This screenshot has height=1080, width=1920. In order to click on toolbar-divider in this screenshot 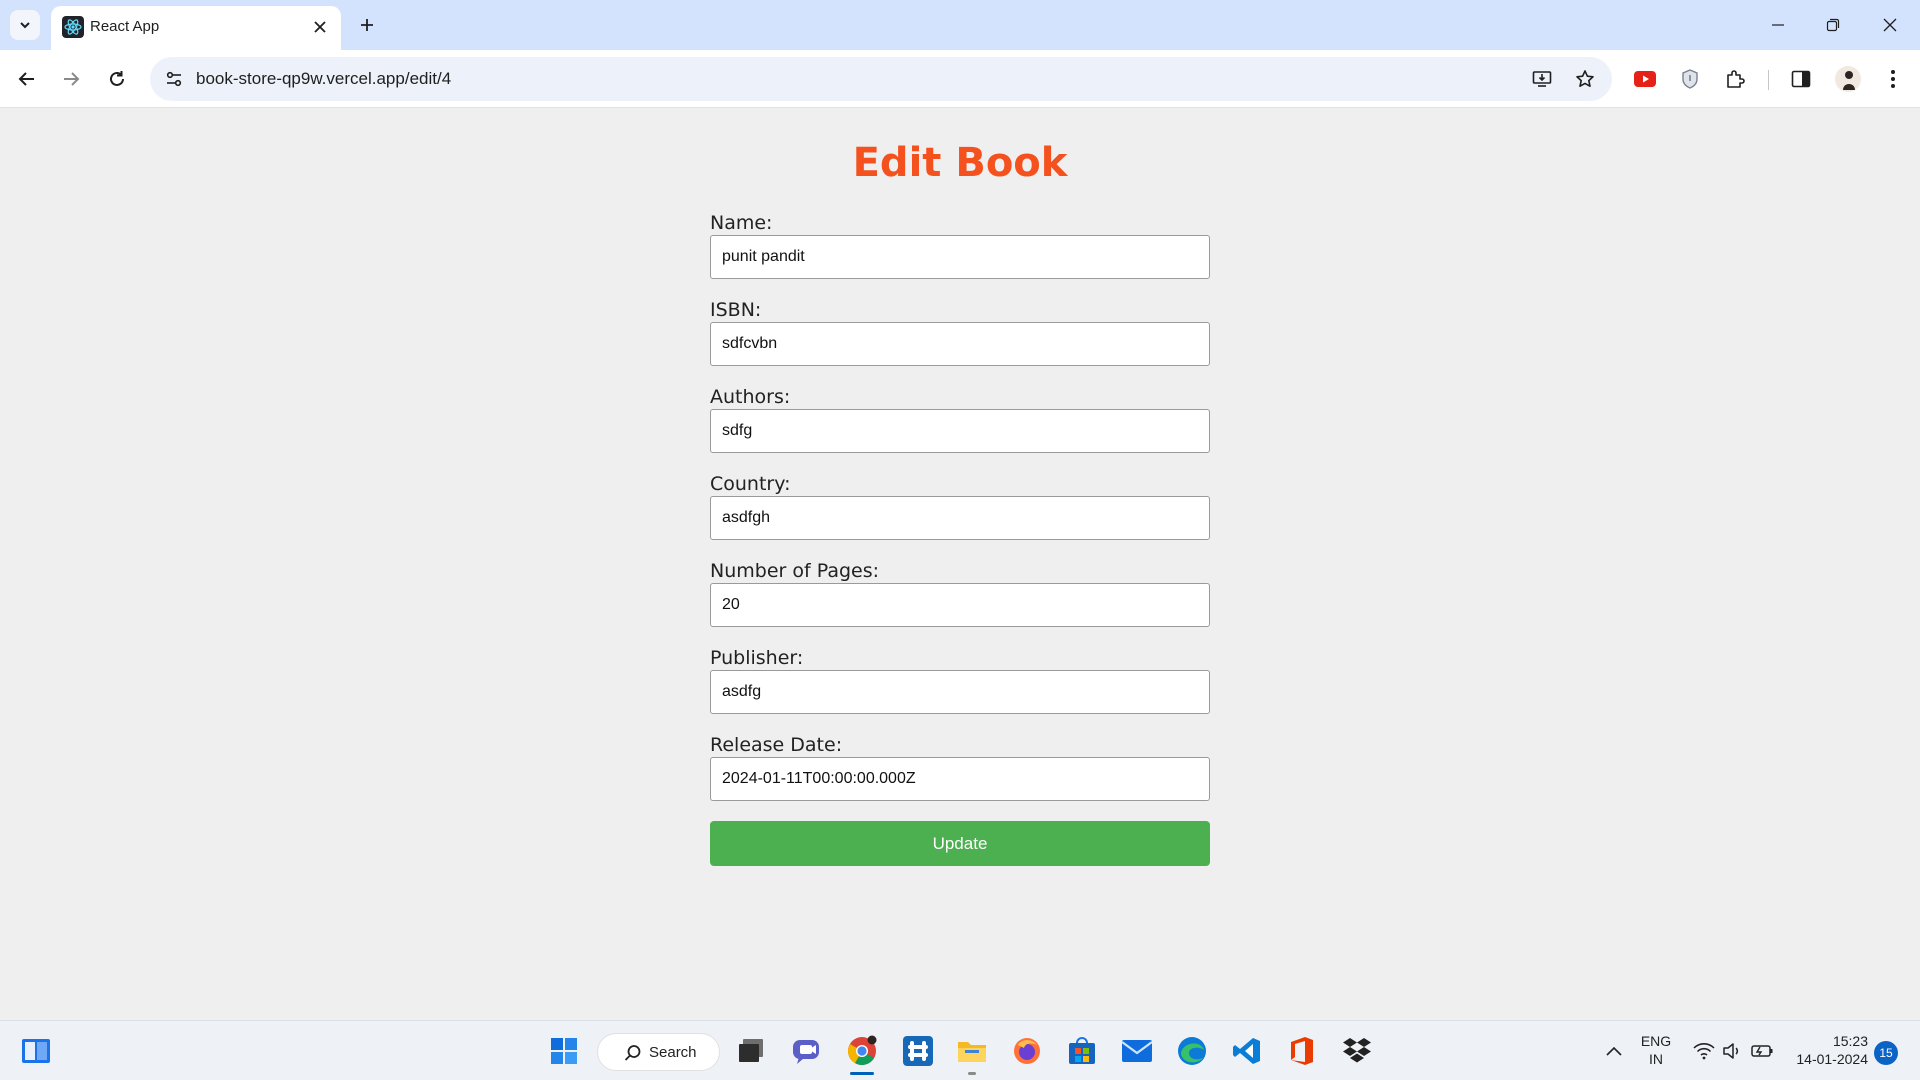, I will do `click(1768, 80)`.